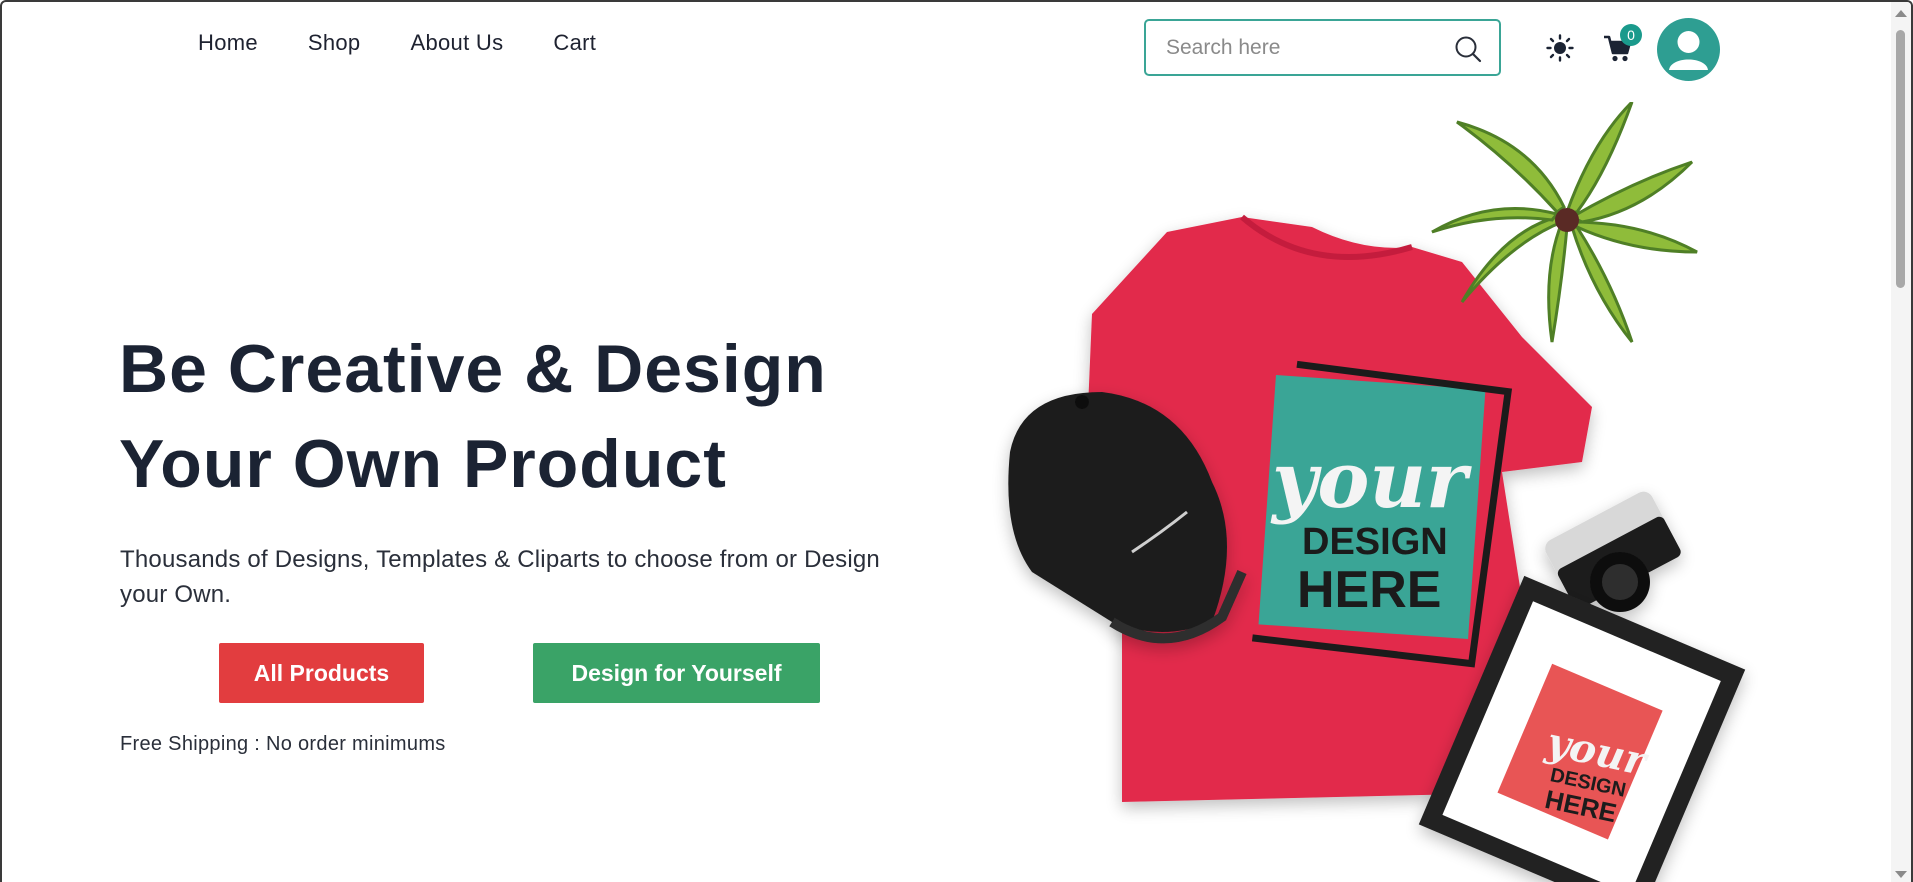 The image size is (1913, 882). What do you see at coordinates (1900, 159) in the screenshot?
I see `scroll-thumb` at bounding box center [1900, 159].